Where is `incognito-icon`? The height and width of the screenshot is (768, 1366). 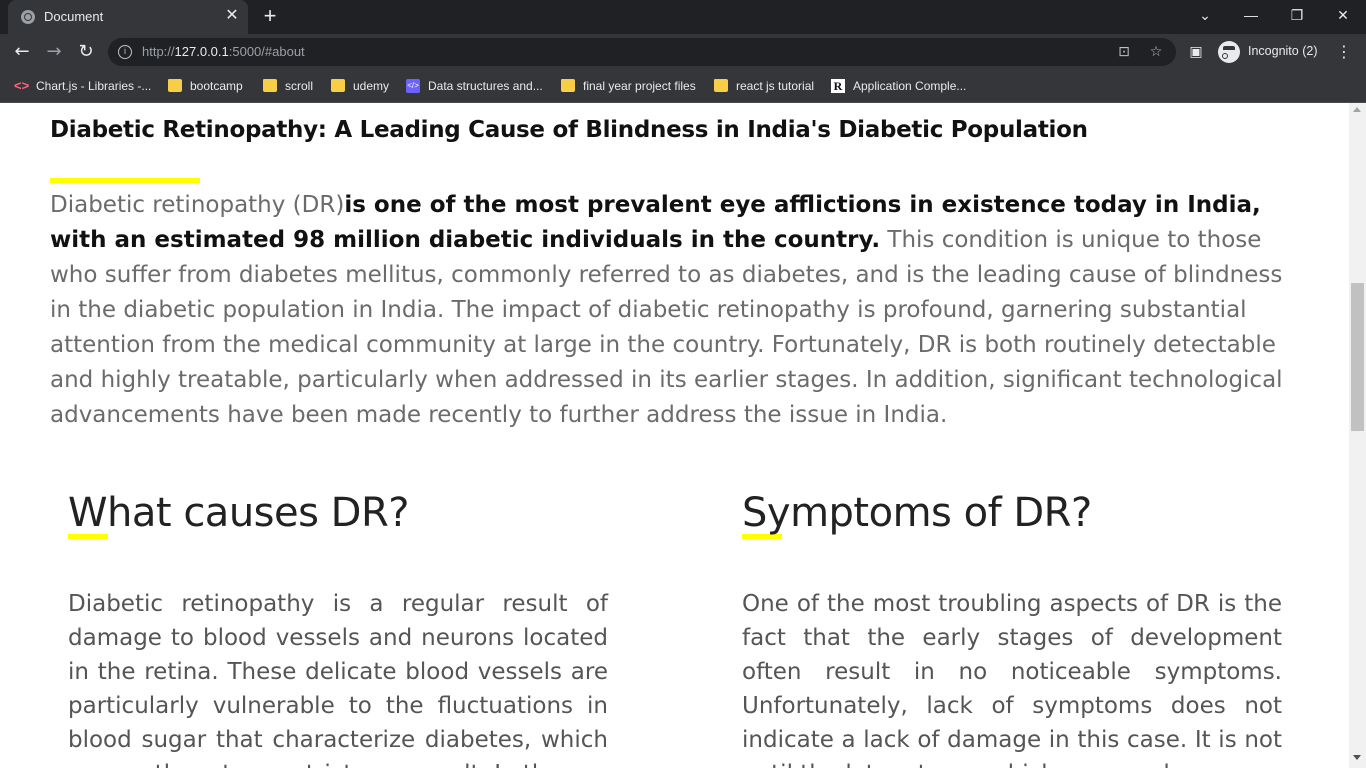
incognito-icon is located at coordinates (1229, 52).